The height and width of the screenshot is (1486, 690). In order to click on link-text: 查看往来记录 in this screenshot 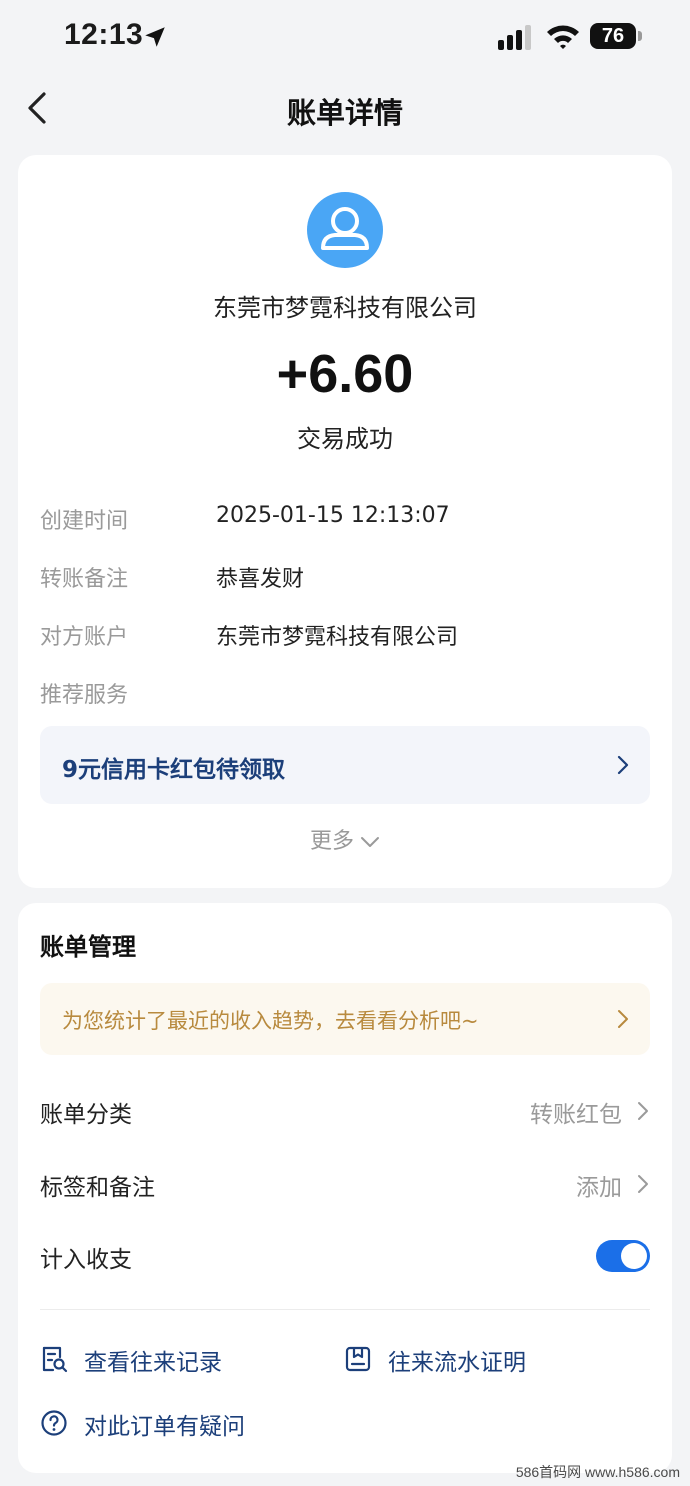, I will do `click(153, 1363)`.